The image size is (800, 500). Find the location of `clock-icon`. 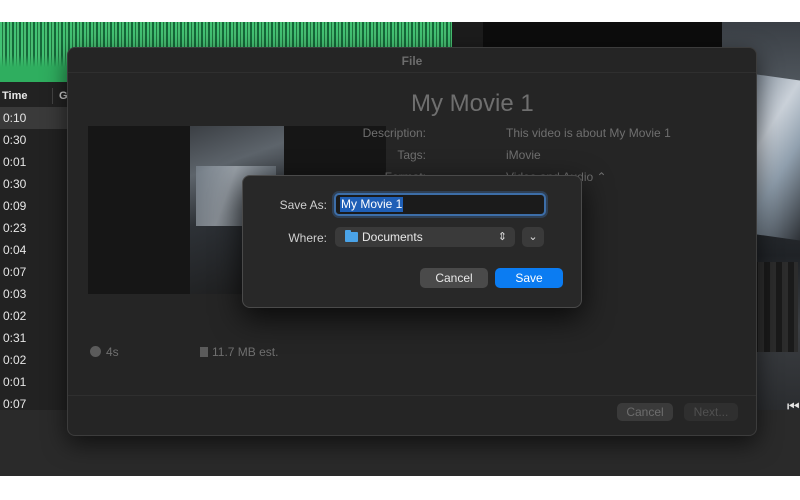

clock-icon is located at coordinates (95, 351).